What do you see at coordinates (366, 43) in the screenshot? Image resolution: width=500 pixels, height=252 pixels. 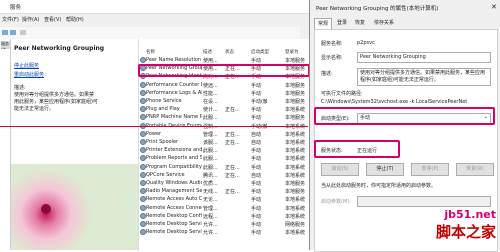 I see `service-name-value: p2psvc` at bounding box center [366, 43].